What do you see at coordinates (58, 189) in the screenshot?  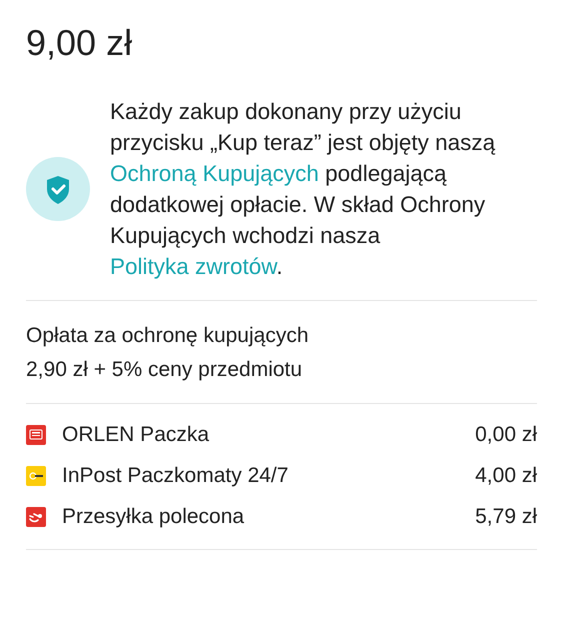 I see `shield-check-icon` at bounding box center [58, 189].